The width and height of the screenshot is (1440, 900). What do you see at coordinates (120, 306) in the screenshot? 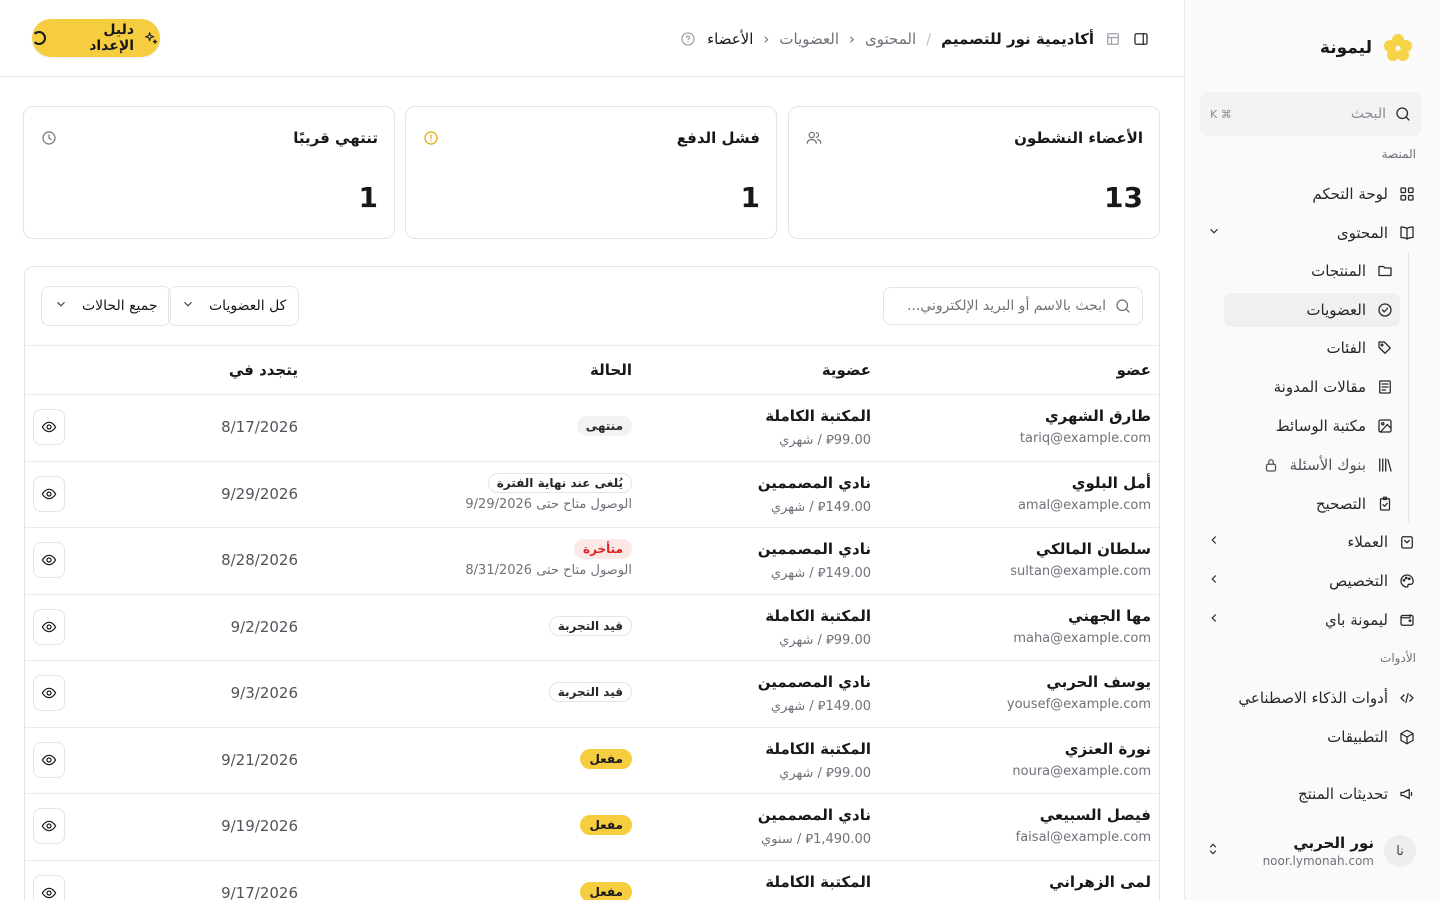
I see `status-filter-value: جميع الحالات` at bounding box center [120, 306].